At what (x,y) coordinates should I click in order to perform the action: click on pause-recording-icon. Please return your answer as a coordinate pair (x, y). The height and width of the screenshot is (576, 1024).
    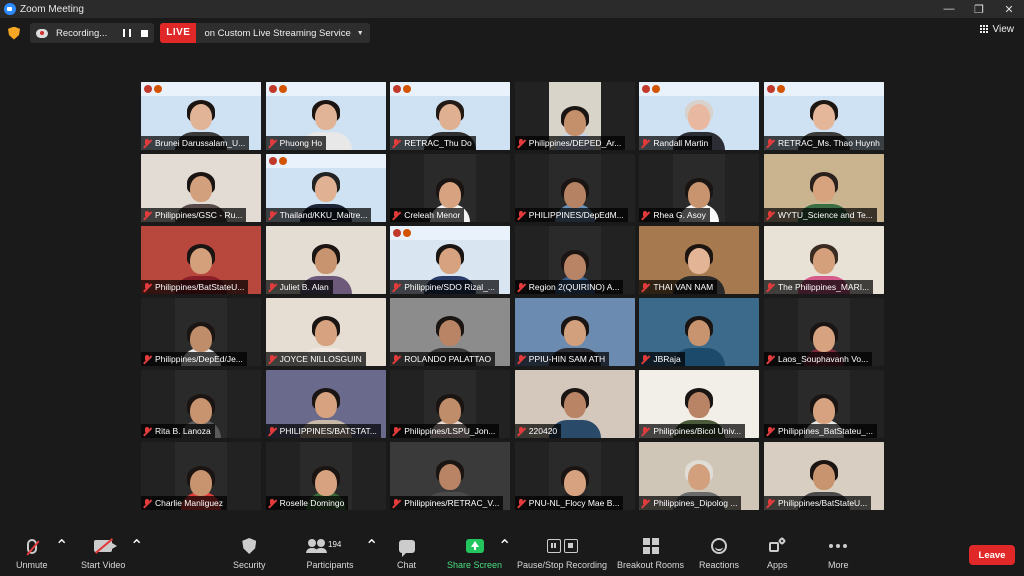
    Looking at the image, I should click on (127, 33).